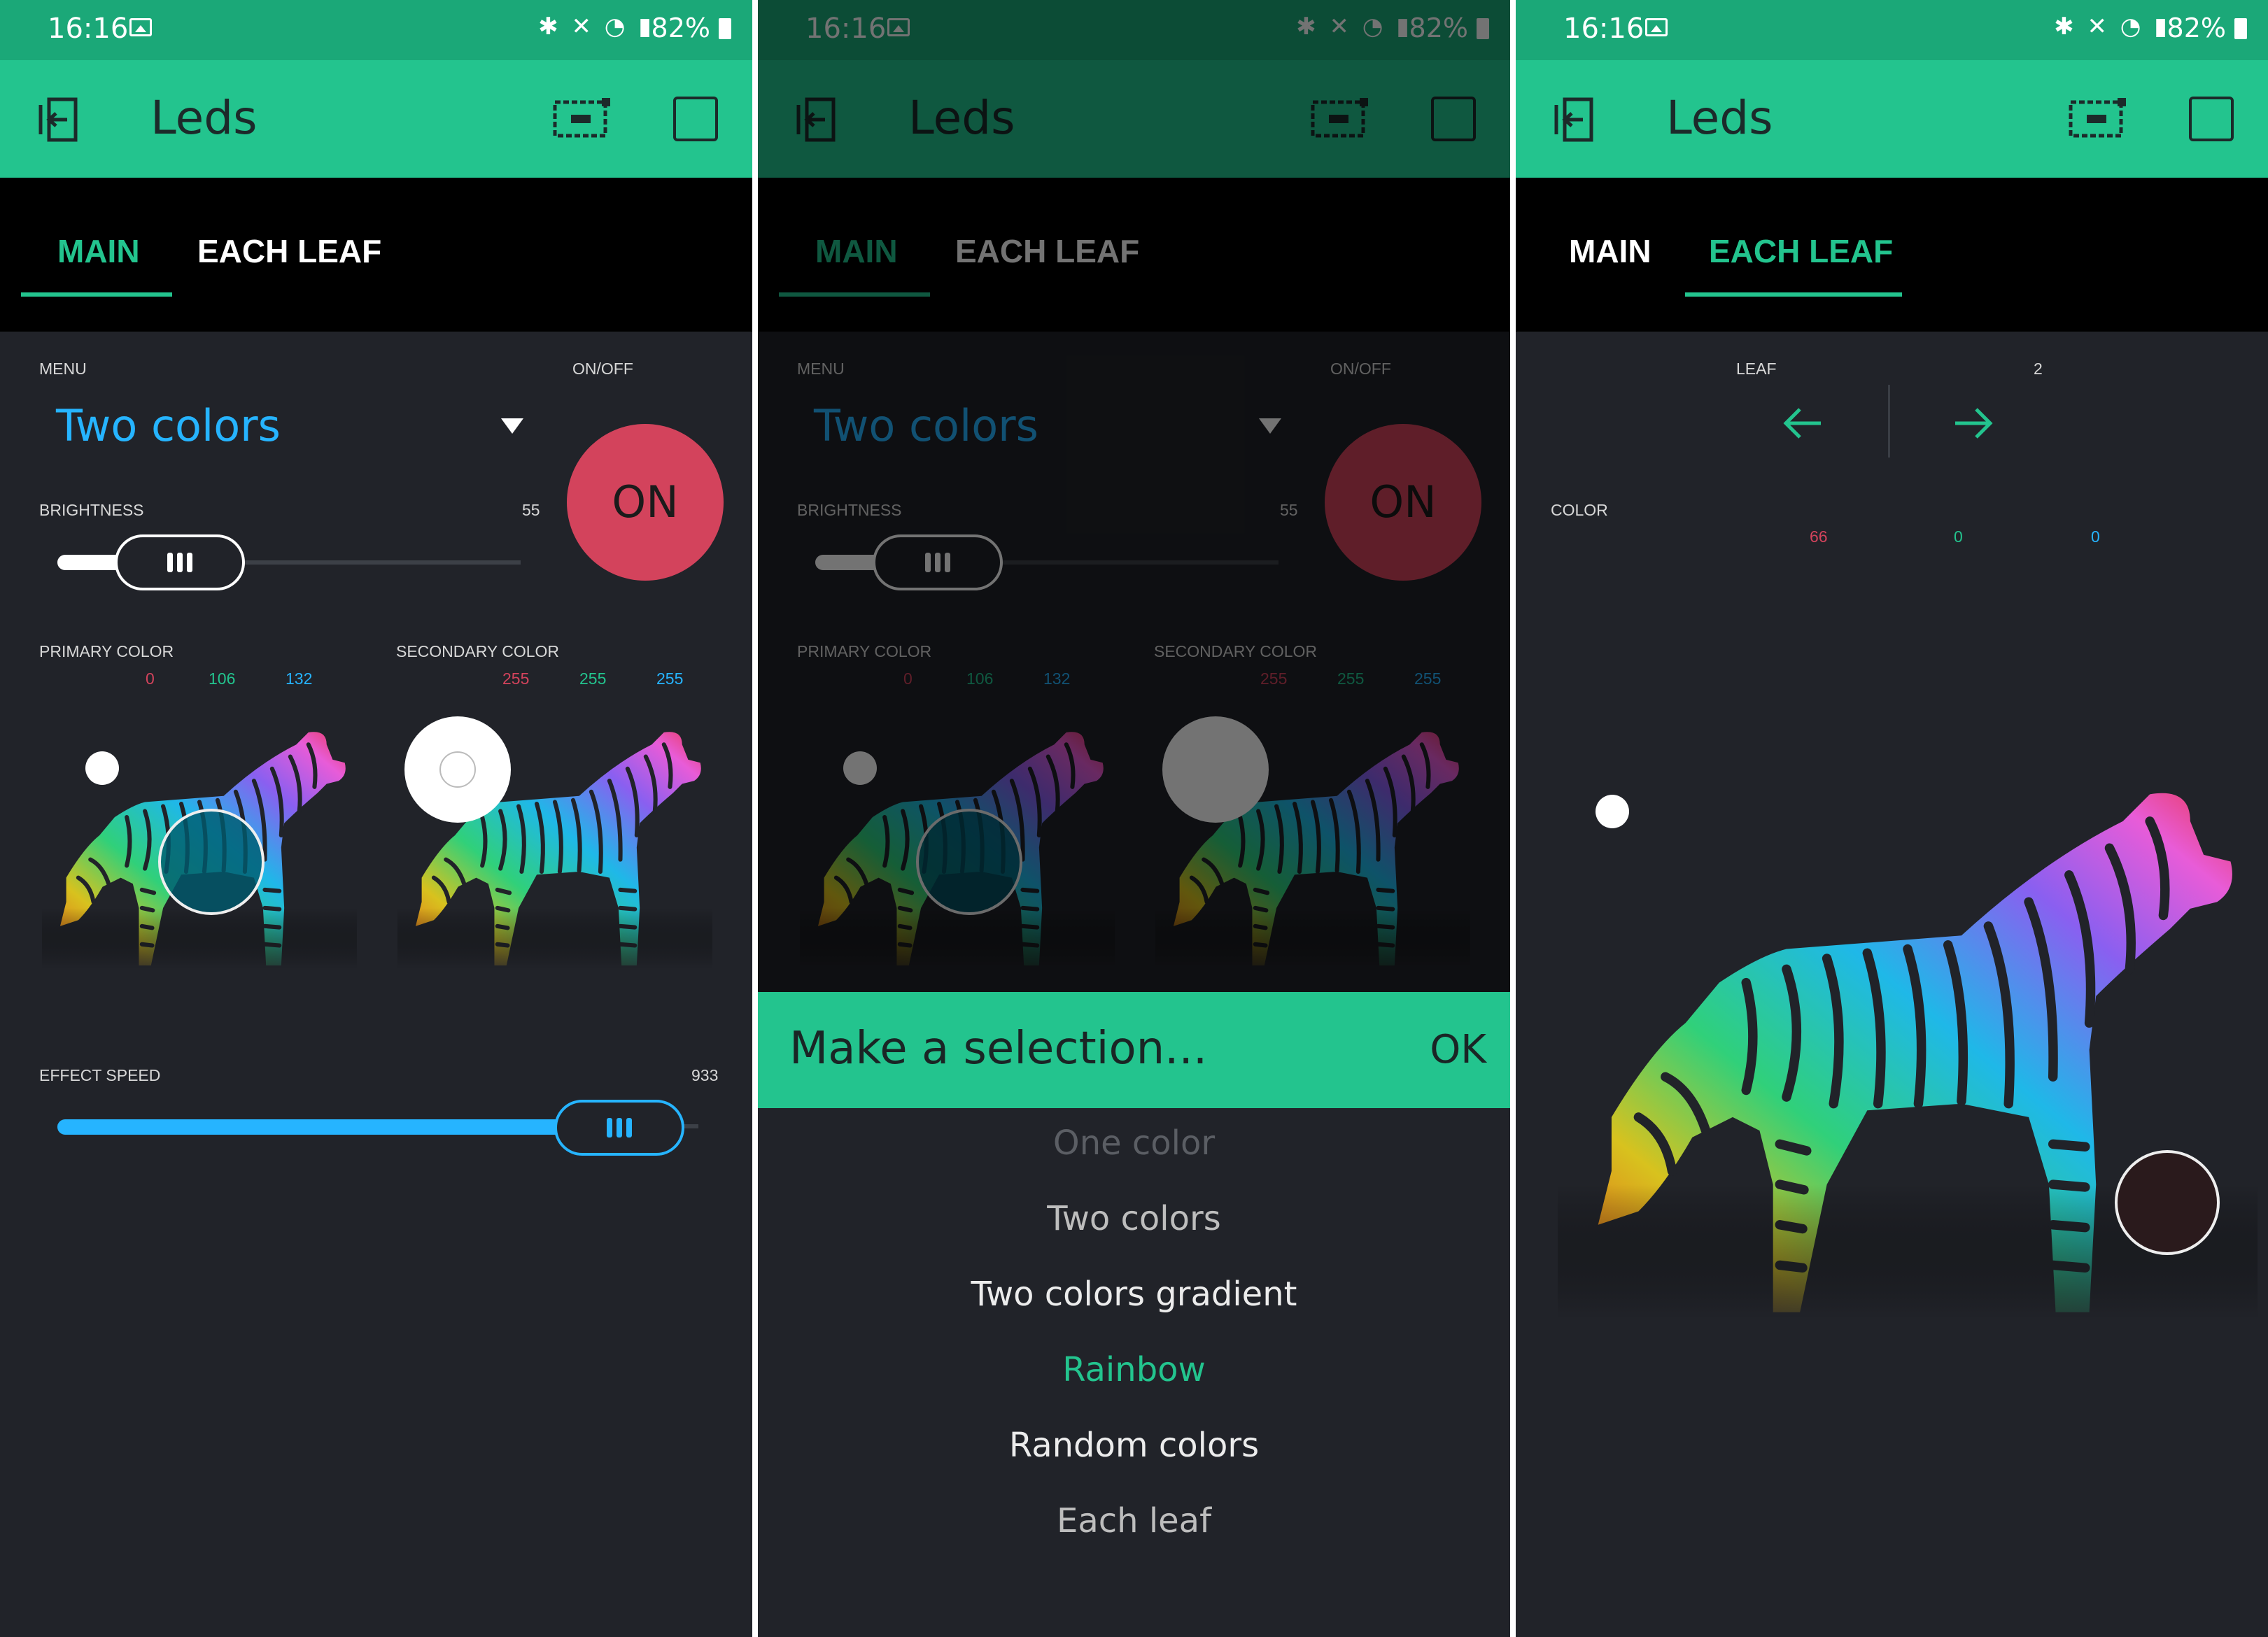 The width and height of the screenshot is (2268, 1637). What do you see at coordinates (1579, 510) in the screenshot?
I see `color-label: COLOR` at bounding box center [1579, 510].